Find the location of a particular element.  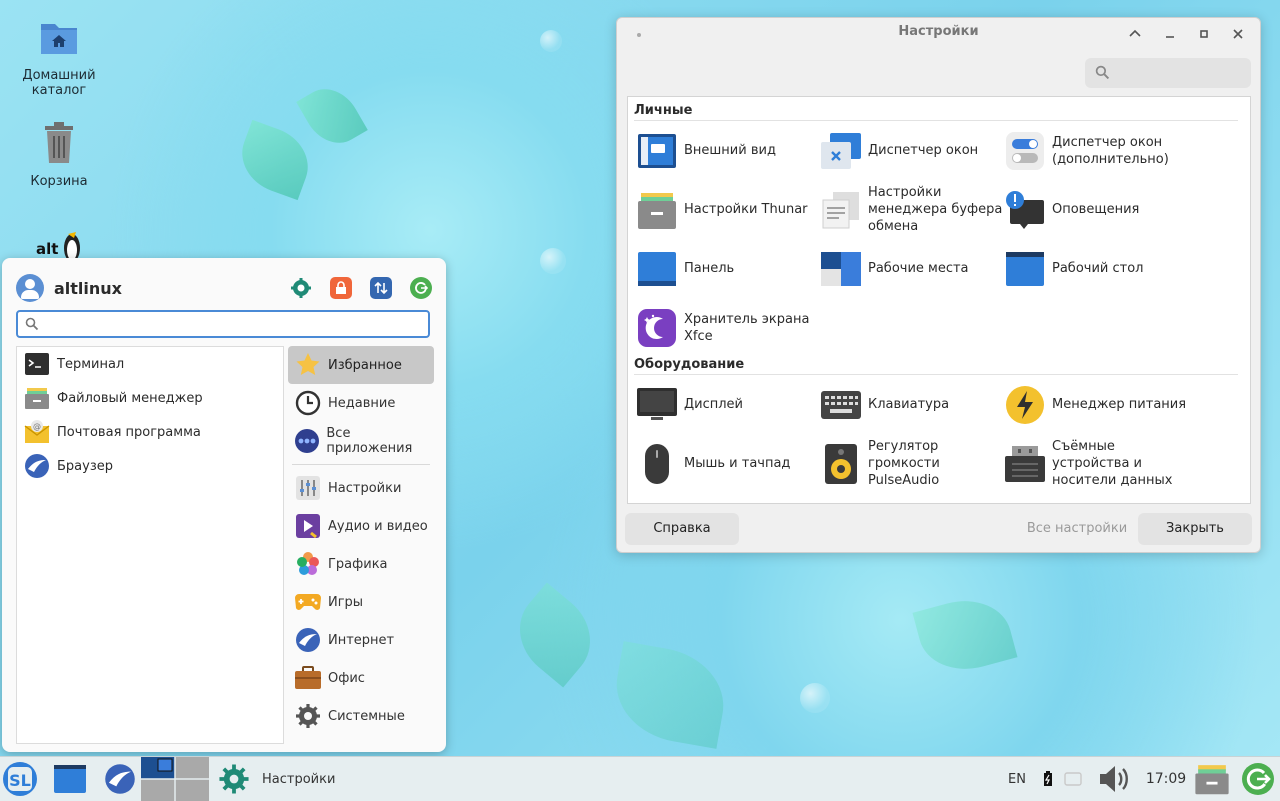

menu-search-field is located at coordinates (223, 324).